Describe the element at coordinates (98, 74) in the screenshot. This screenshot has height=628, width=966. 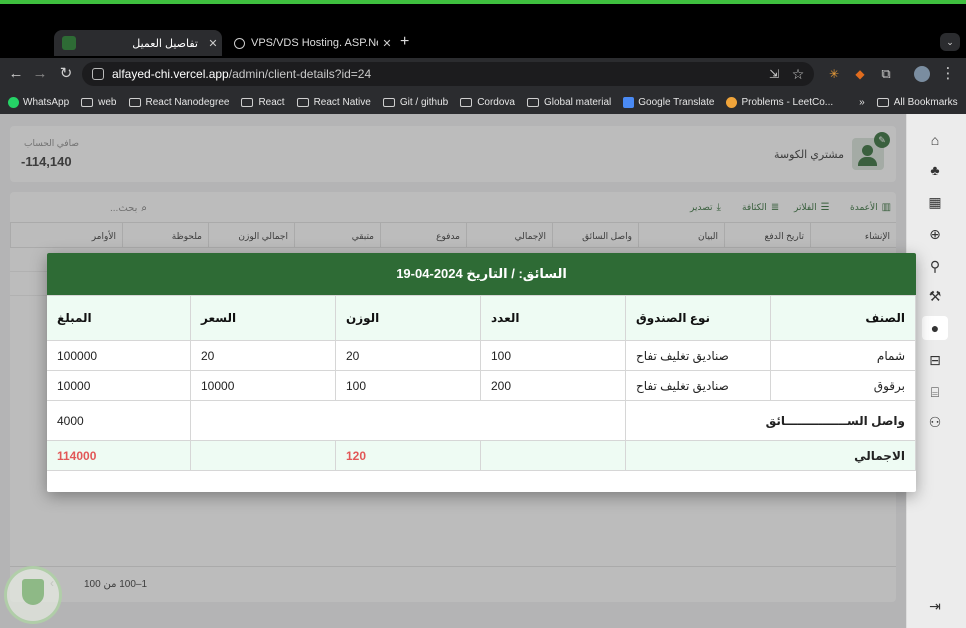
I see `site-info-icon` at that location.